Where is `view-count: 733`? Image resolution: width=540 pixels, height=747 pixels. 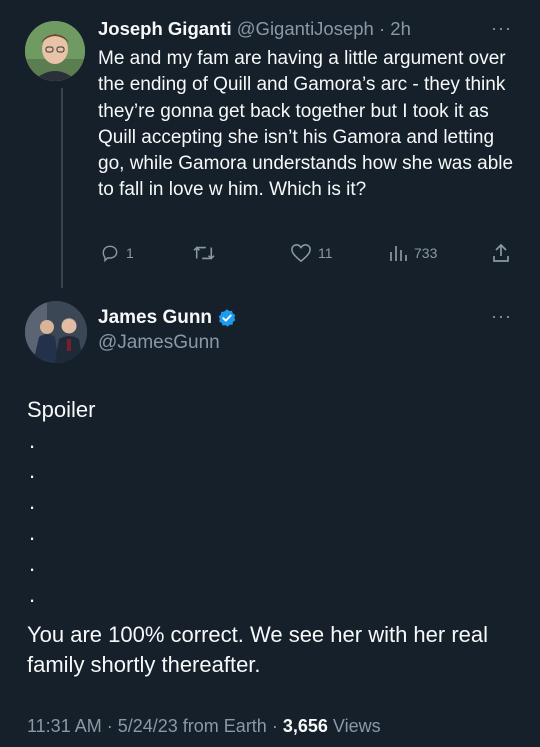 view-count: 733 is located at coordinates (426, 253).